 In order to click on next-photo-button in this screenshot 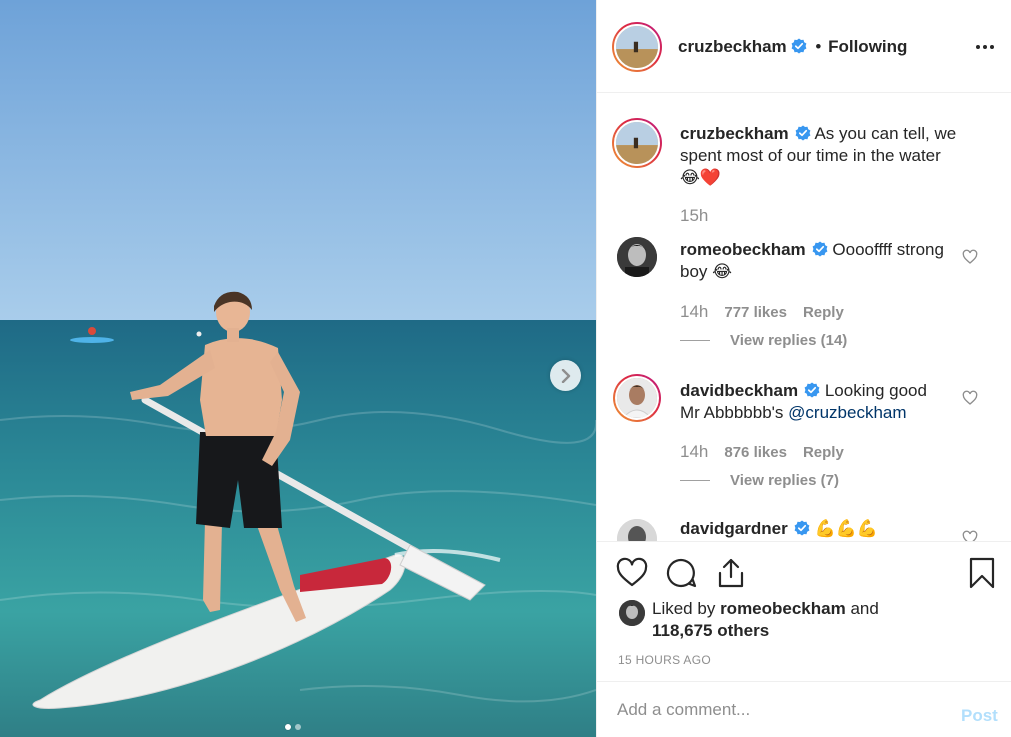, I will do `click(565, 375)`.